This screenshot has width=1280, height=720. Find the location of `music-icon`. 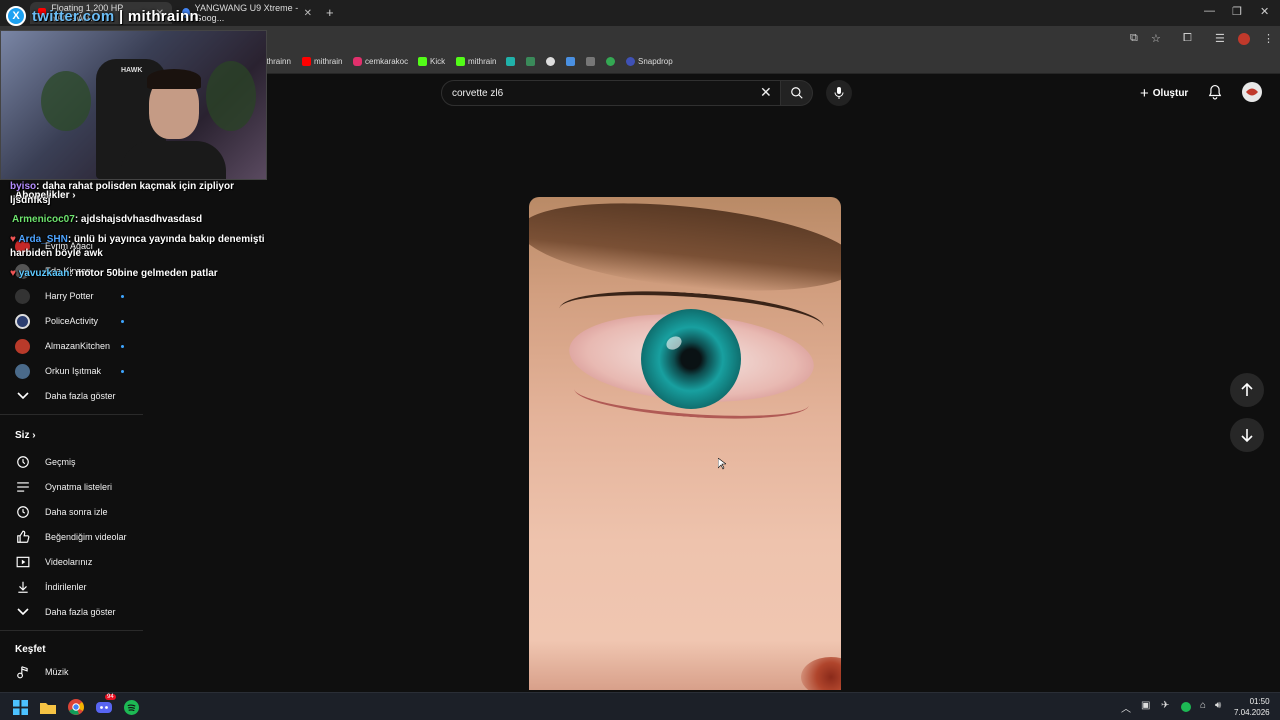

music-icon is located at coordinates (22, 672).